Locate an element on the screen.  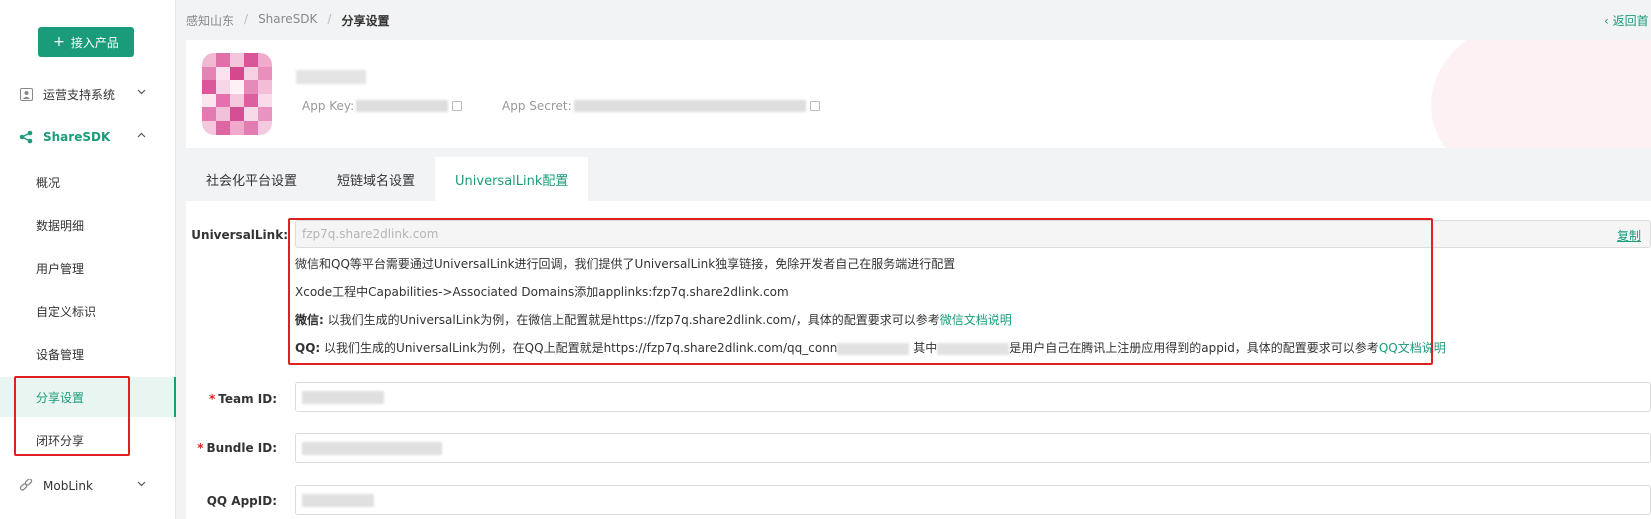
team-id-redacted is located at coordinates (343, 397).